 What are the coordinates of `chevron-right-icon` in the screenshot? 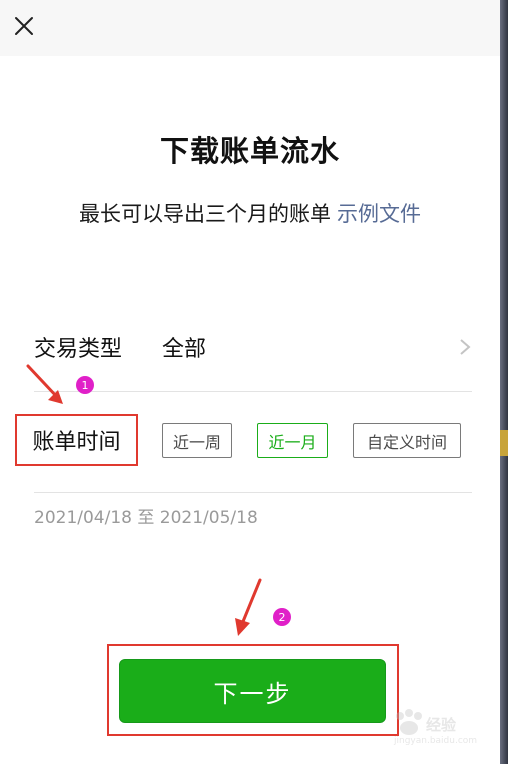 It's located at (465, 347).